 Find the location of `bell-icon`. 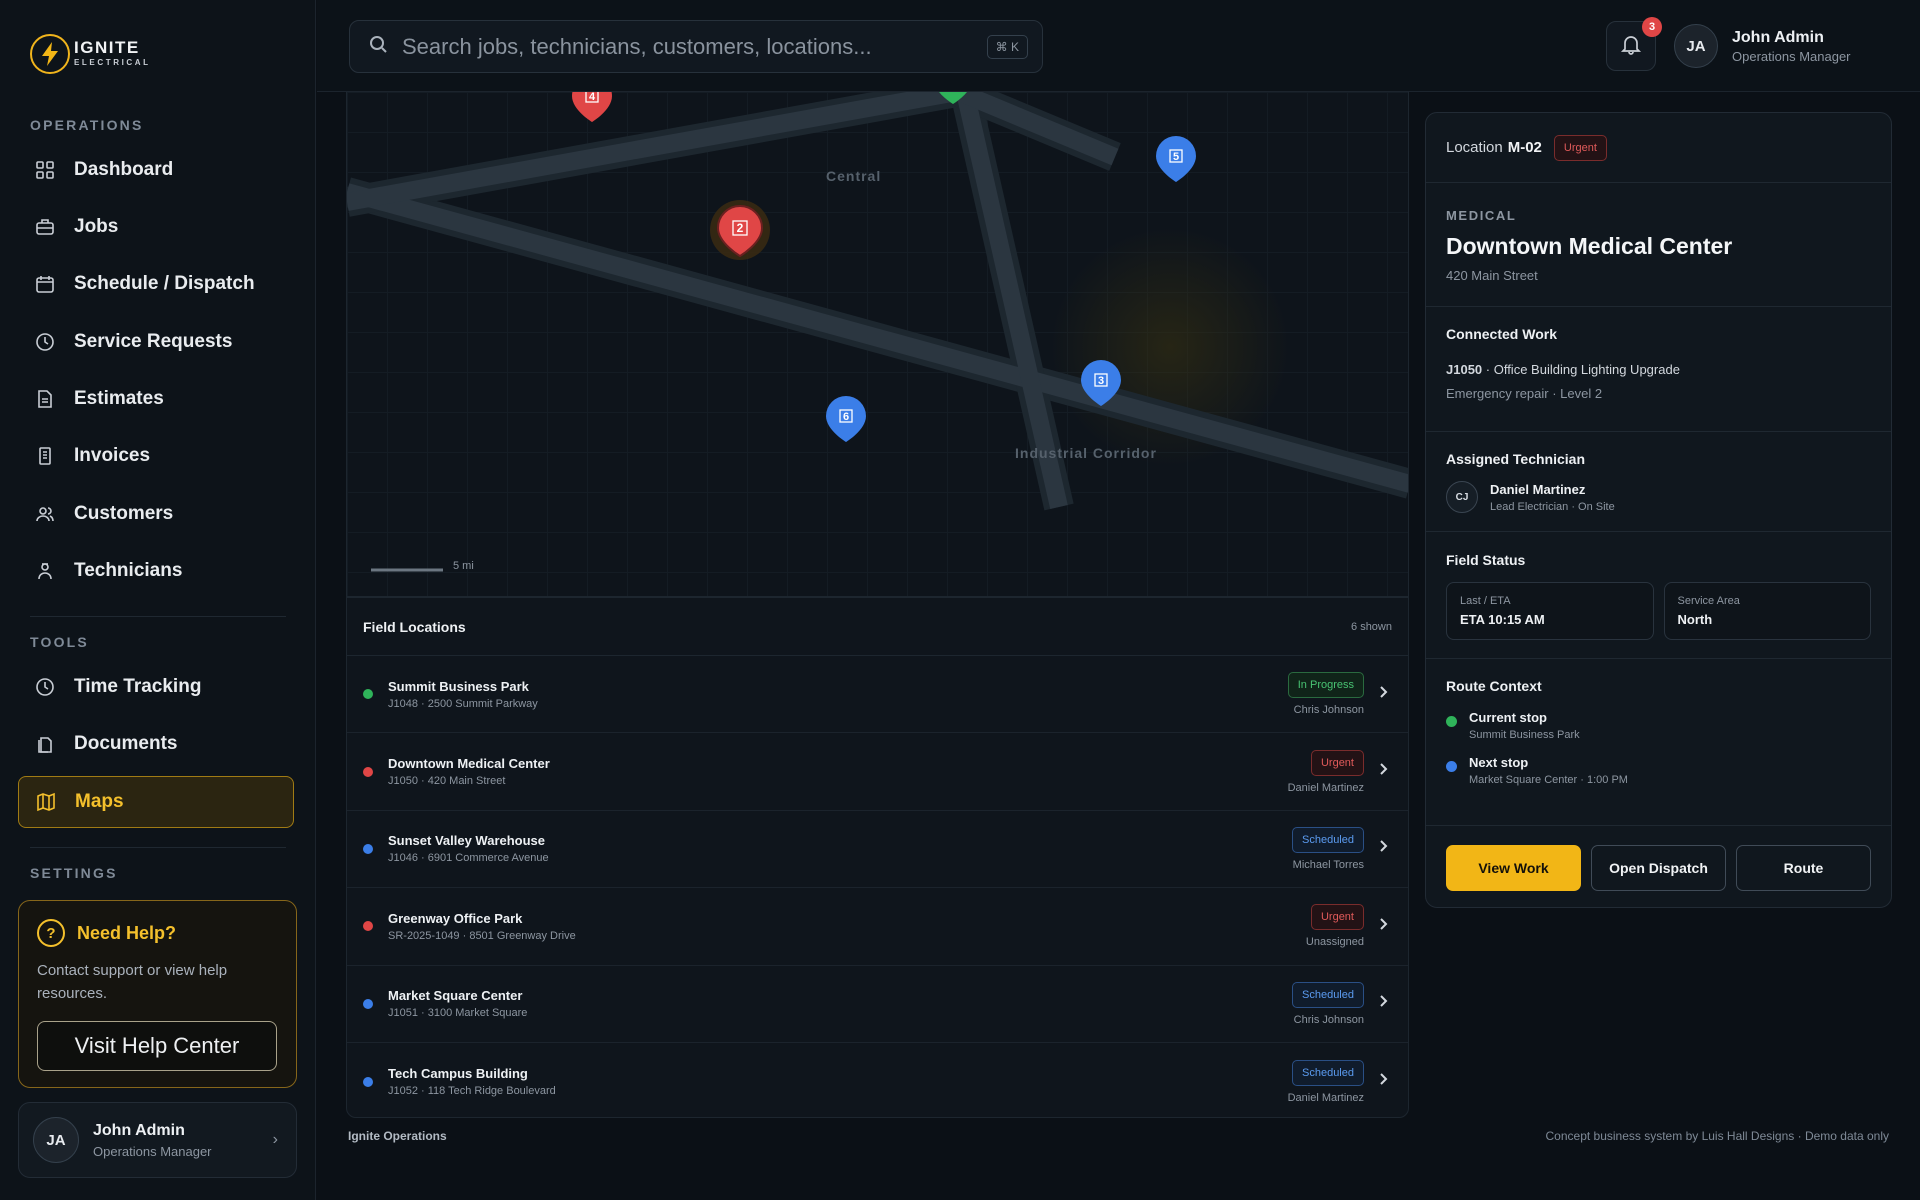

bell-icon is located at coordinates (1631, 46).